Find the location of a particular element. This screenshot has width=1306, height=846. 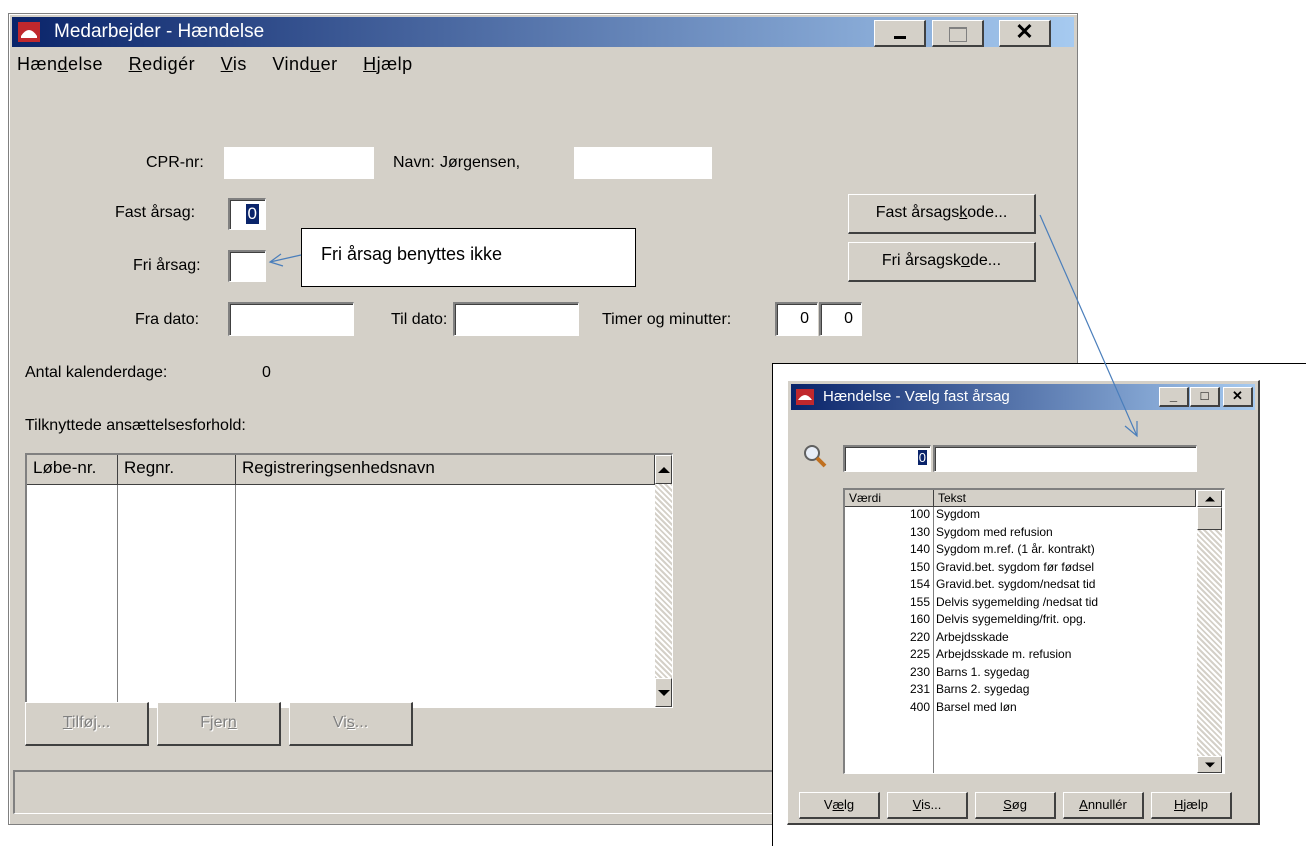

list-scroll-down-button is located at coordinates (1209, 764).